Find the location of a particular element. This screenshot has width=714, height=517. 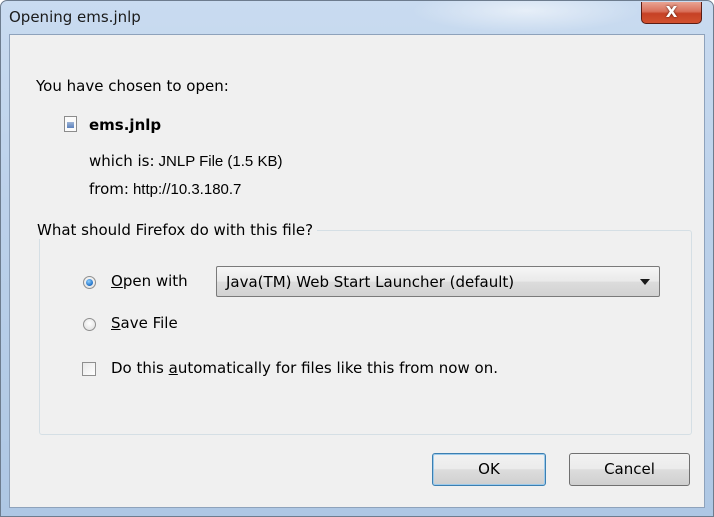

title-bar-glow is located at coordinates (526, 17).